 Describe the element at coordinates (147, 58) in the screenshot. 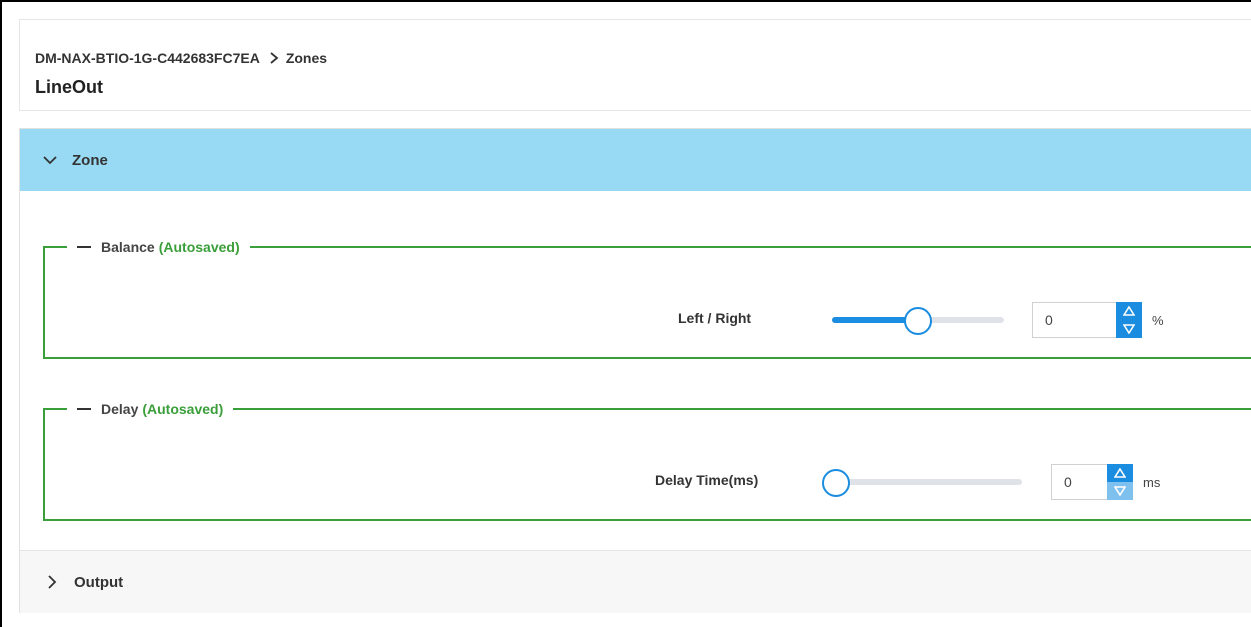

I see `breadcrumb-device-link: DM-NAX-BTIO-1G-C442683FC7EA` at that location.